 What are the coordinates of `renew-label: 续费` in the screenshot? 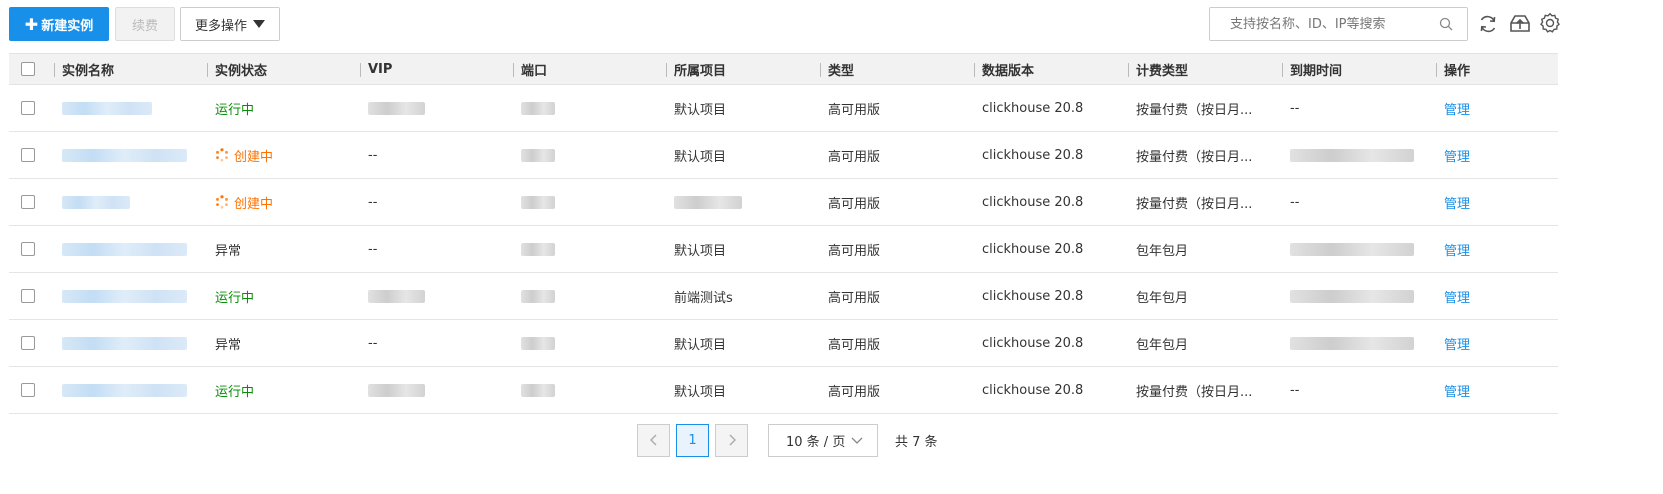 It's located at (144, 26).